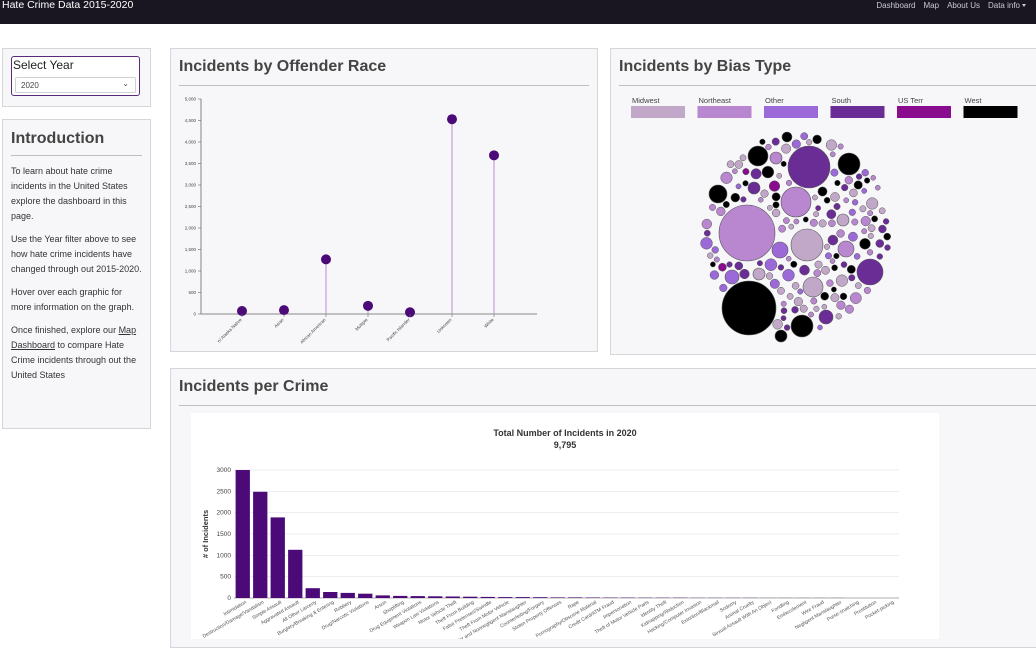 The width and height of the screenshot is (1036, 648). Describe the element at coordinates (75, 85) in the screenshot. I see `year-select: 2020 ⌄` at that location.